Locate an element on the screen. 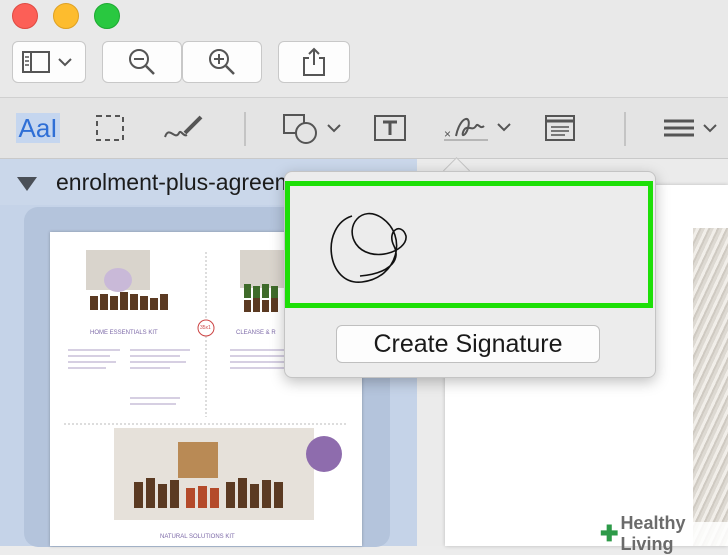 This screenshot has height=555, width=728. create-signature-button: Create Signature is located at coordinates (468, 344).